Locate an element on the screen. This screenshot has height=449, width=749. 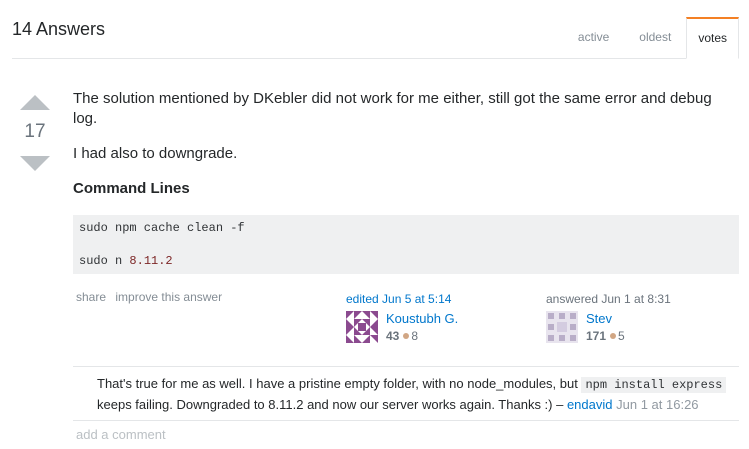
editor-bronze-count: 8 is located at coordinates (415, 336).